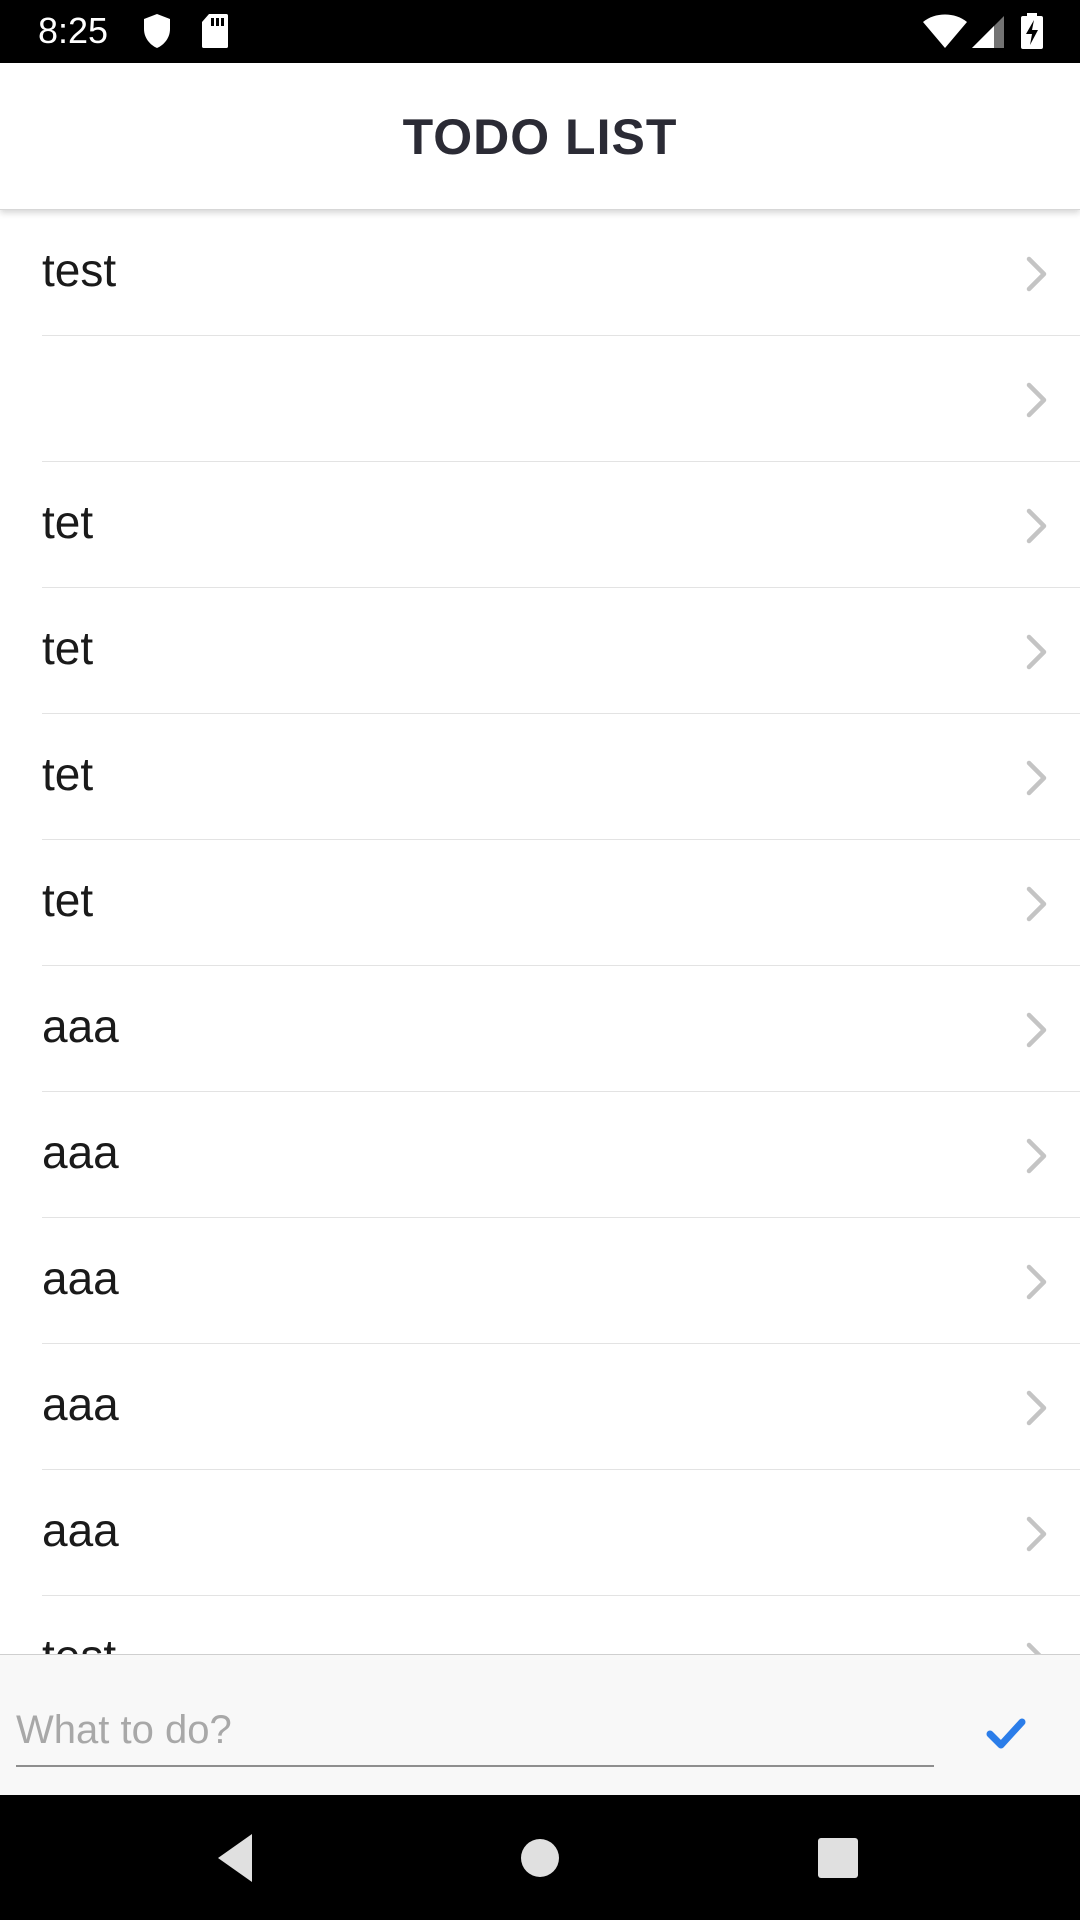 This screenshot has height=1920, width=1080. I want to click on app-header: TODO LIST, so click(540, 136).